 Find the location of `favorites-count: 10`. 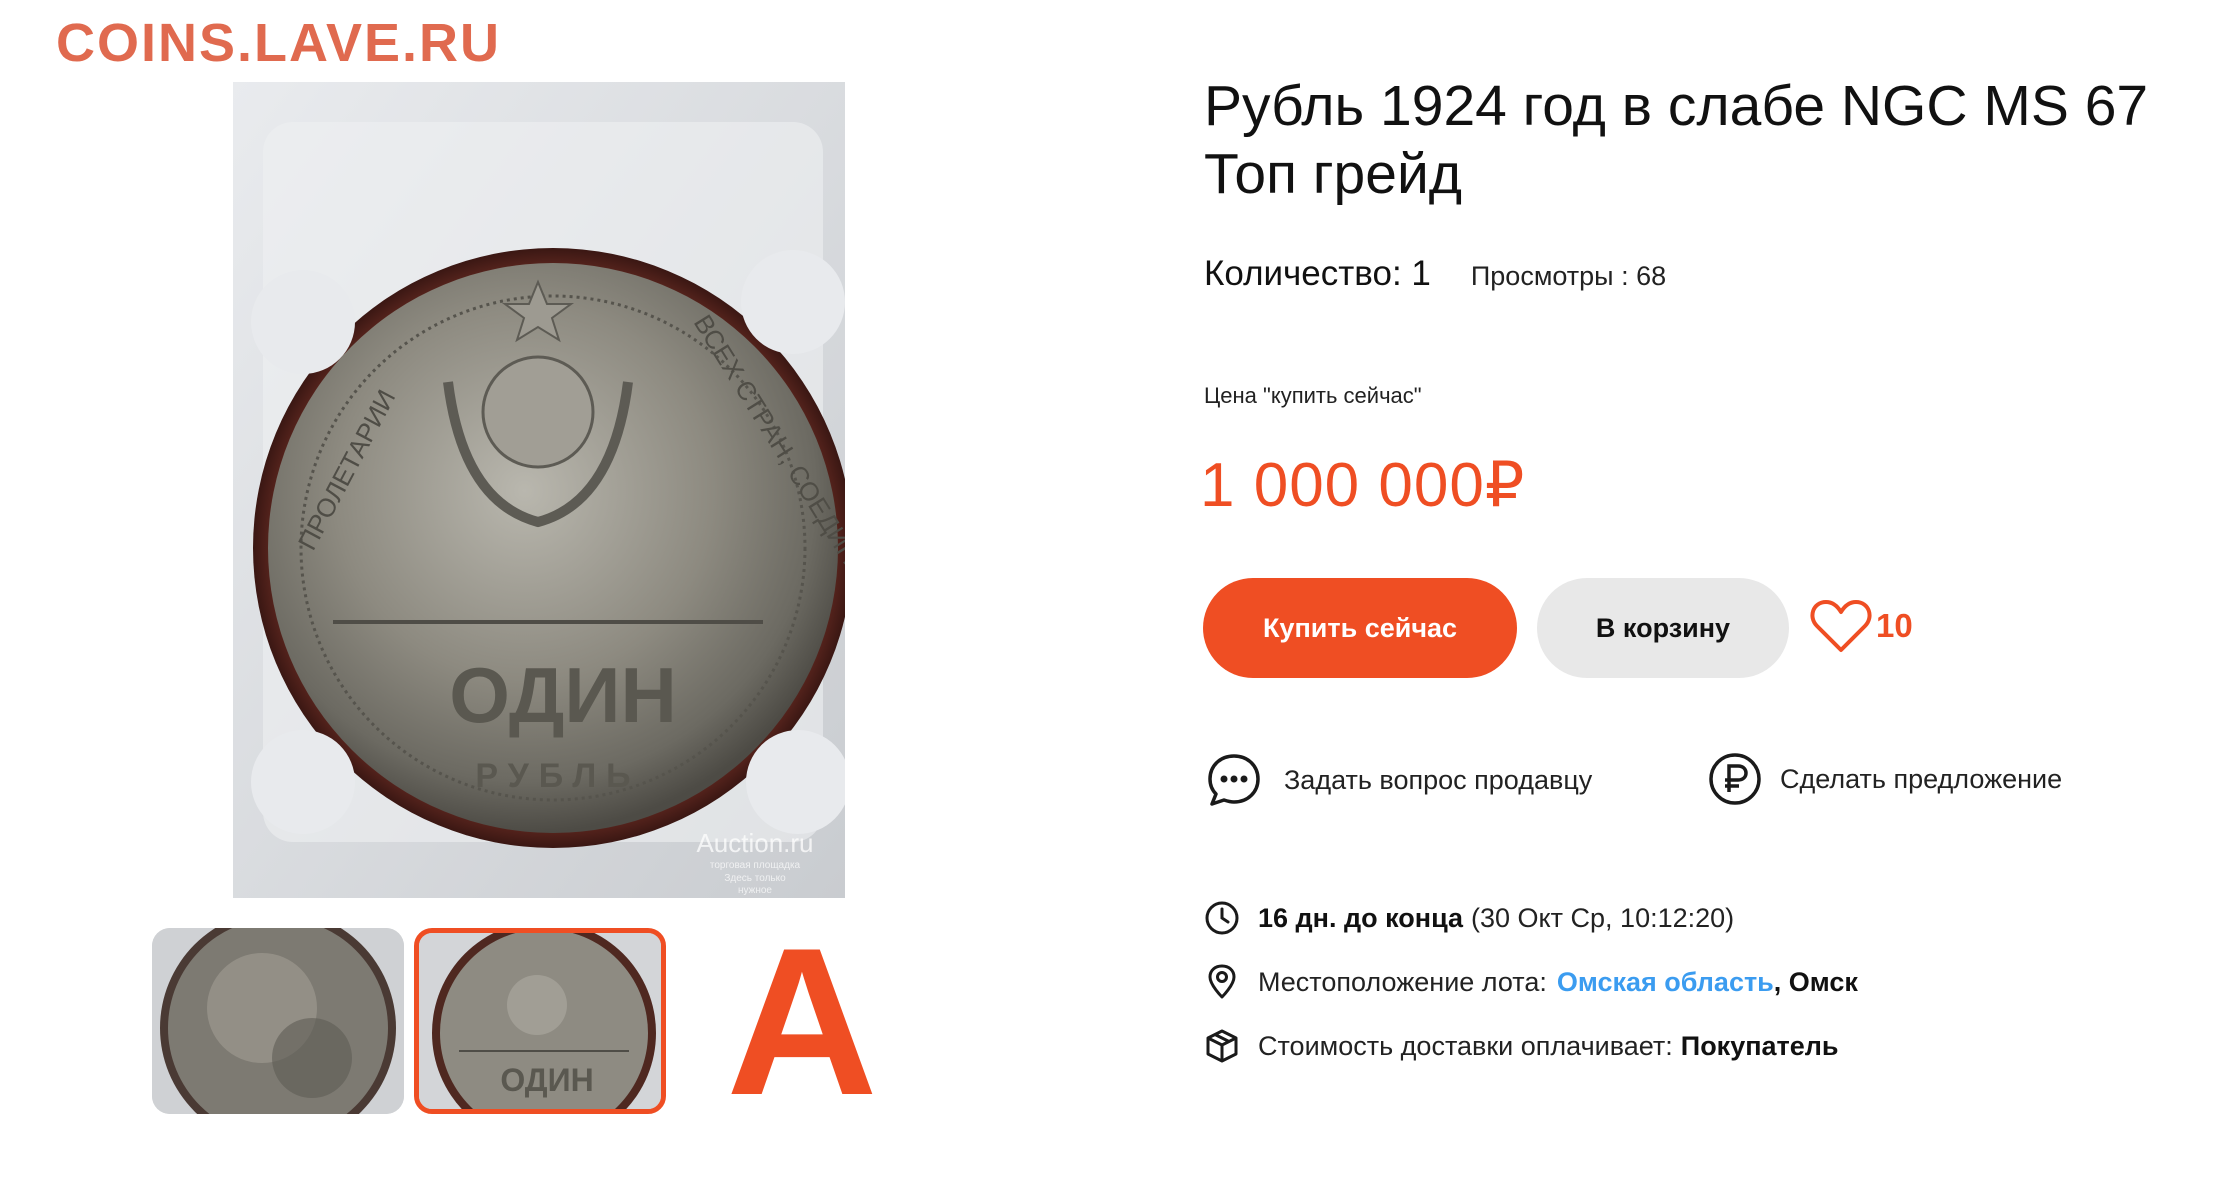

favorites-count: 10 is located at coordinates (1894, 625).